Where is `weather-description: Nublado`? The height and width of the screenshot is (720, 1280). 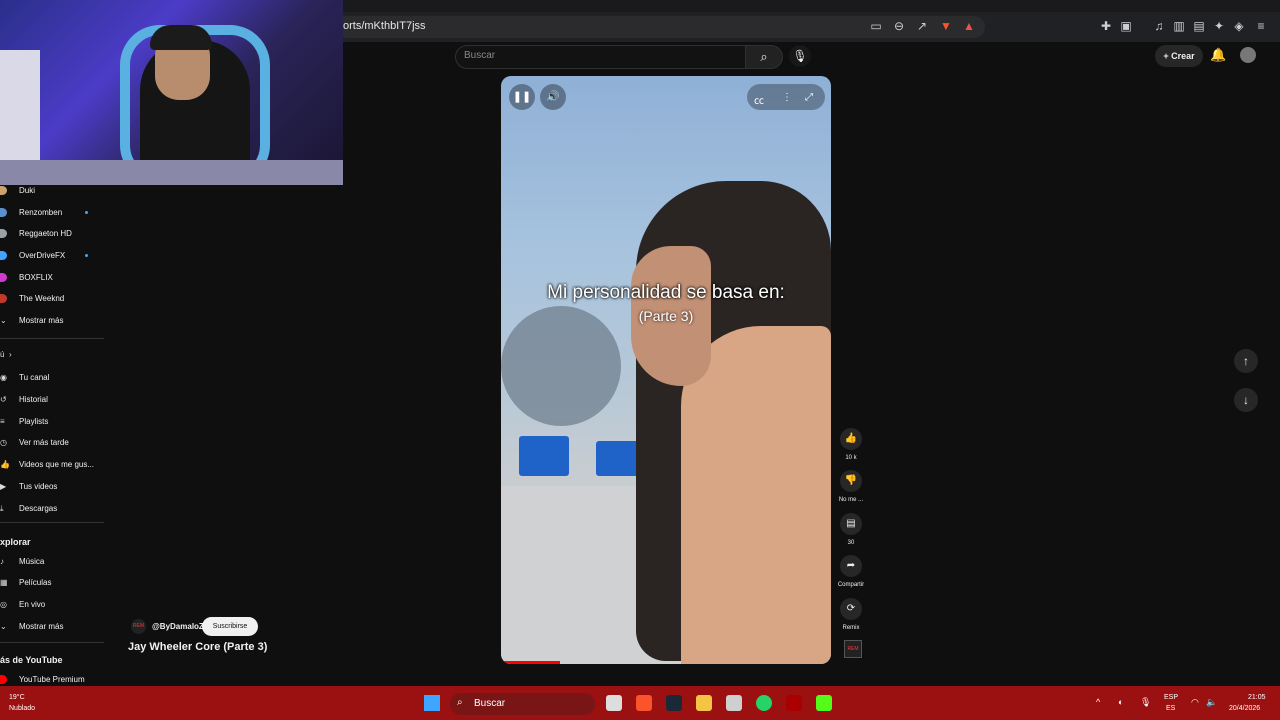
weather-description: Nublado is located at coordinates (22, 708).